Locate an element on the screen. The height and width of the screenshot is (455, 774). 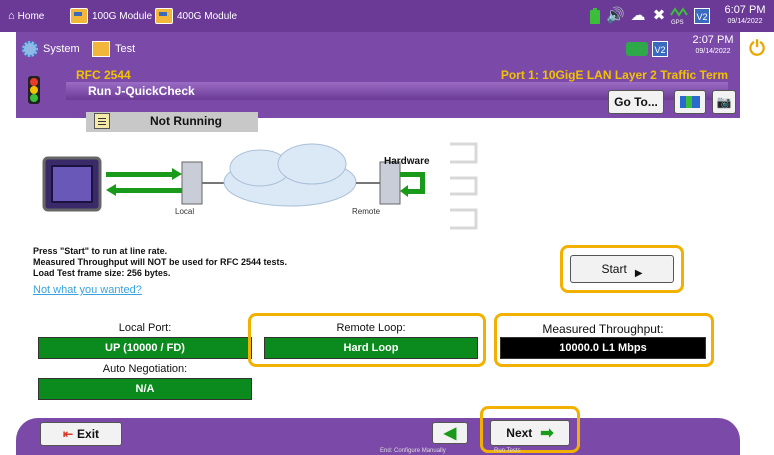
start-button: Start ▶ is located at coordinates (622, 269).